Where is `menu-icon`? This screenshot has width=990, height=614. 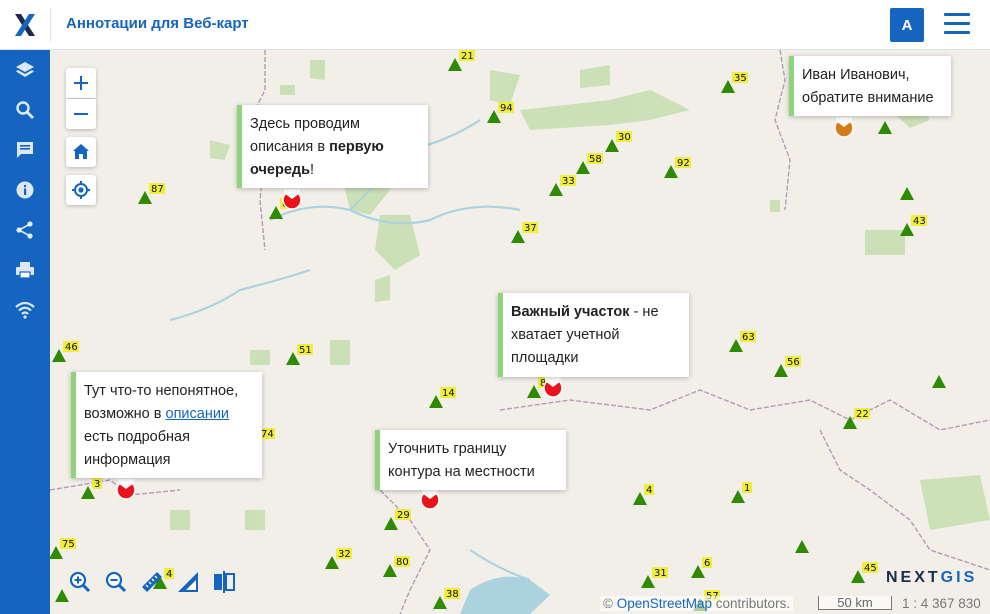
menu-icon is located at coordinates (957, 14).